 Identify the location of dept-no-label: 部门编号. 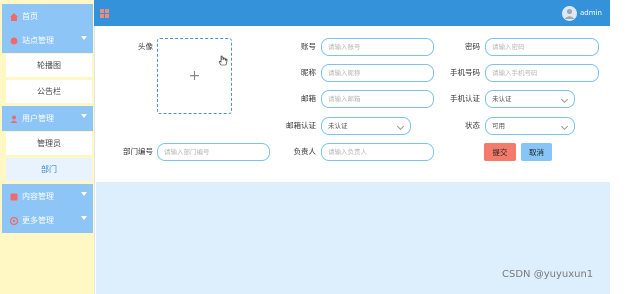
(138, 151).